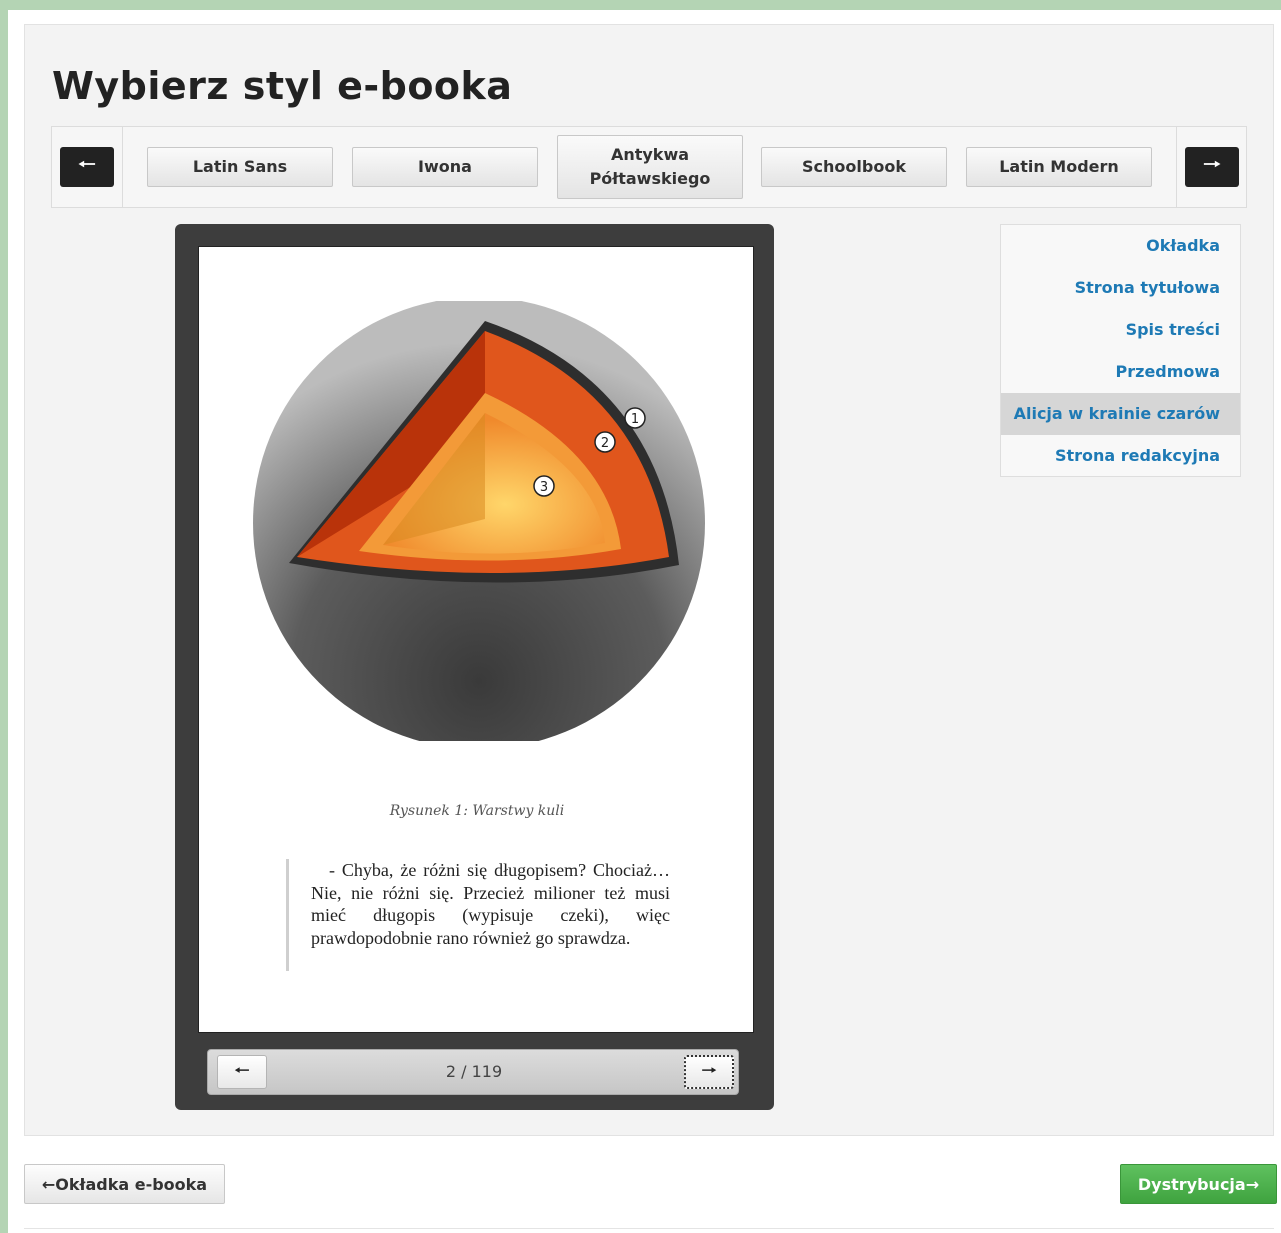 The width and height of the screenshot is (1281, 1233). Describe the element at coordinates (1120, 288) in the screenshot. I see `toc-item-strona-tytulowa: Strona tytułowa` at that location.